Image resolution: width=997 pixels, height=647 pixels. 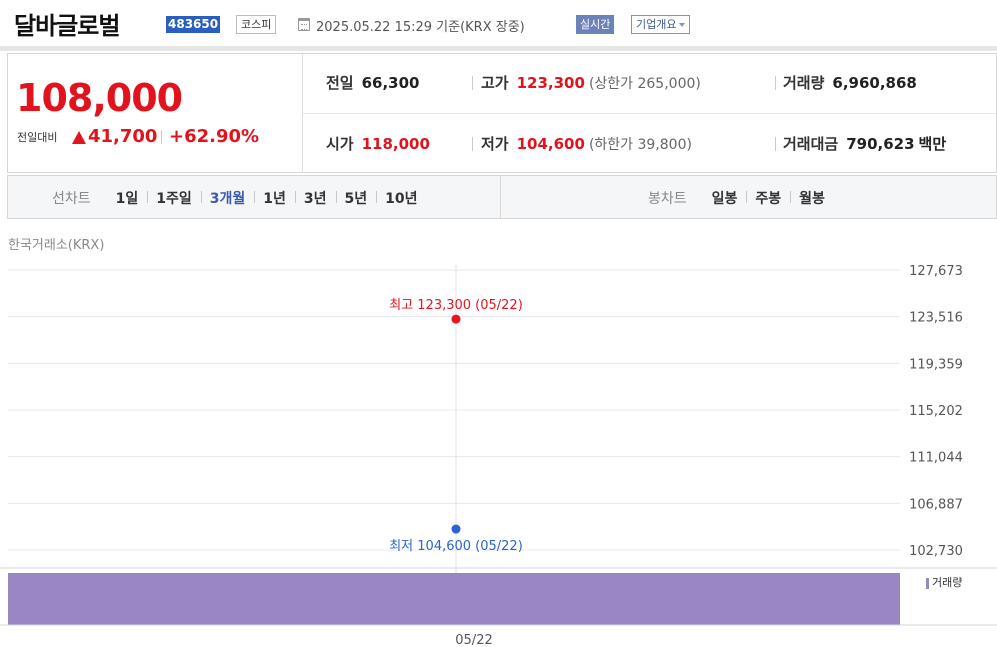 I want to click on y-tick-label: 123,516, so click(x=936, y=318).